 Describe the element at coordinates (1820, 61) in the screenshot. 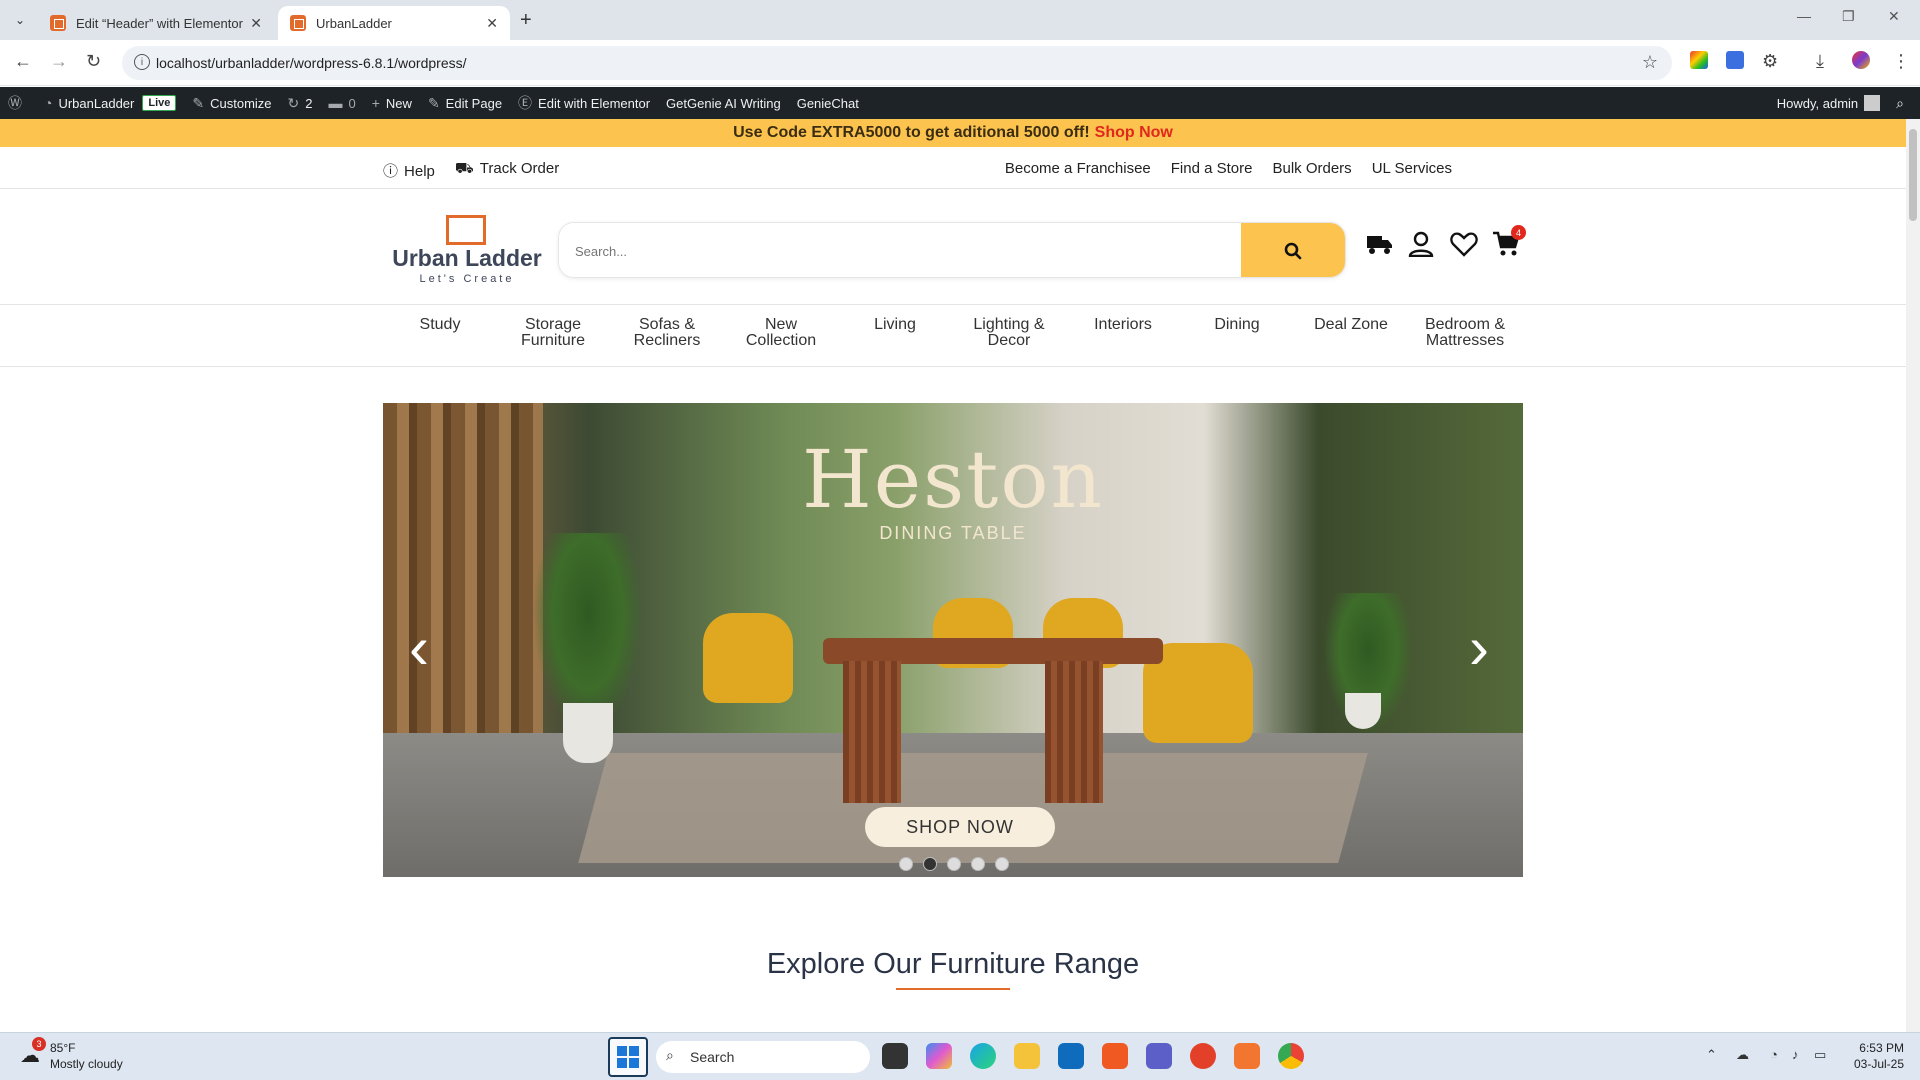

I see `download-icon: ⤓` at that location.